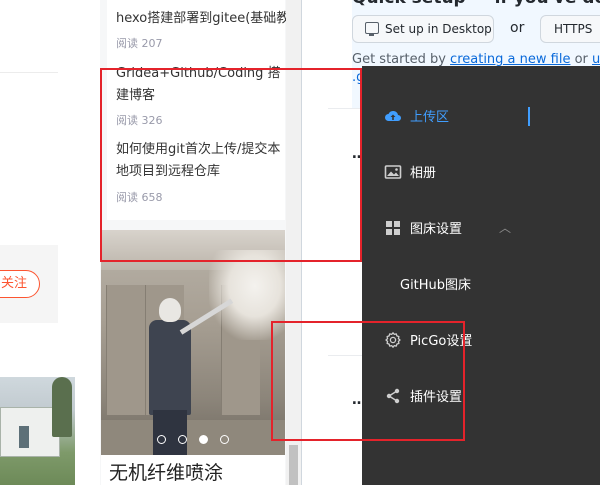  Describe the element at coordinates (436, 285) in the screenshot. I see `submenu-item-label: GitHub图床` at that location.